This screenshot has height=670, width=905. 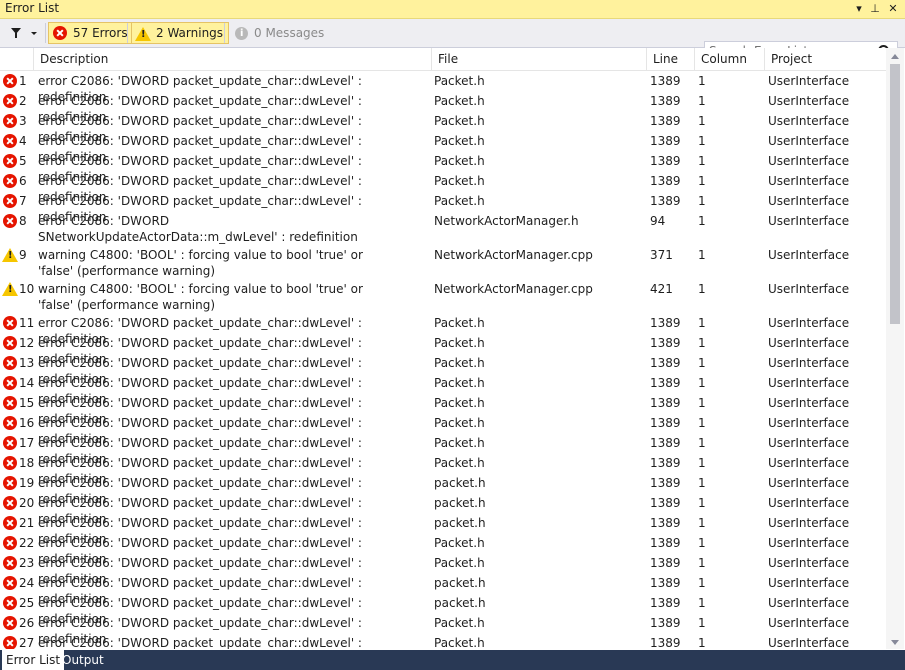 What do you see at coordinates (17, 59) in the screenshot?
I see `column-header-icon` at bounding box center [17, 59].